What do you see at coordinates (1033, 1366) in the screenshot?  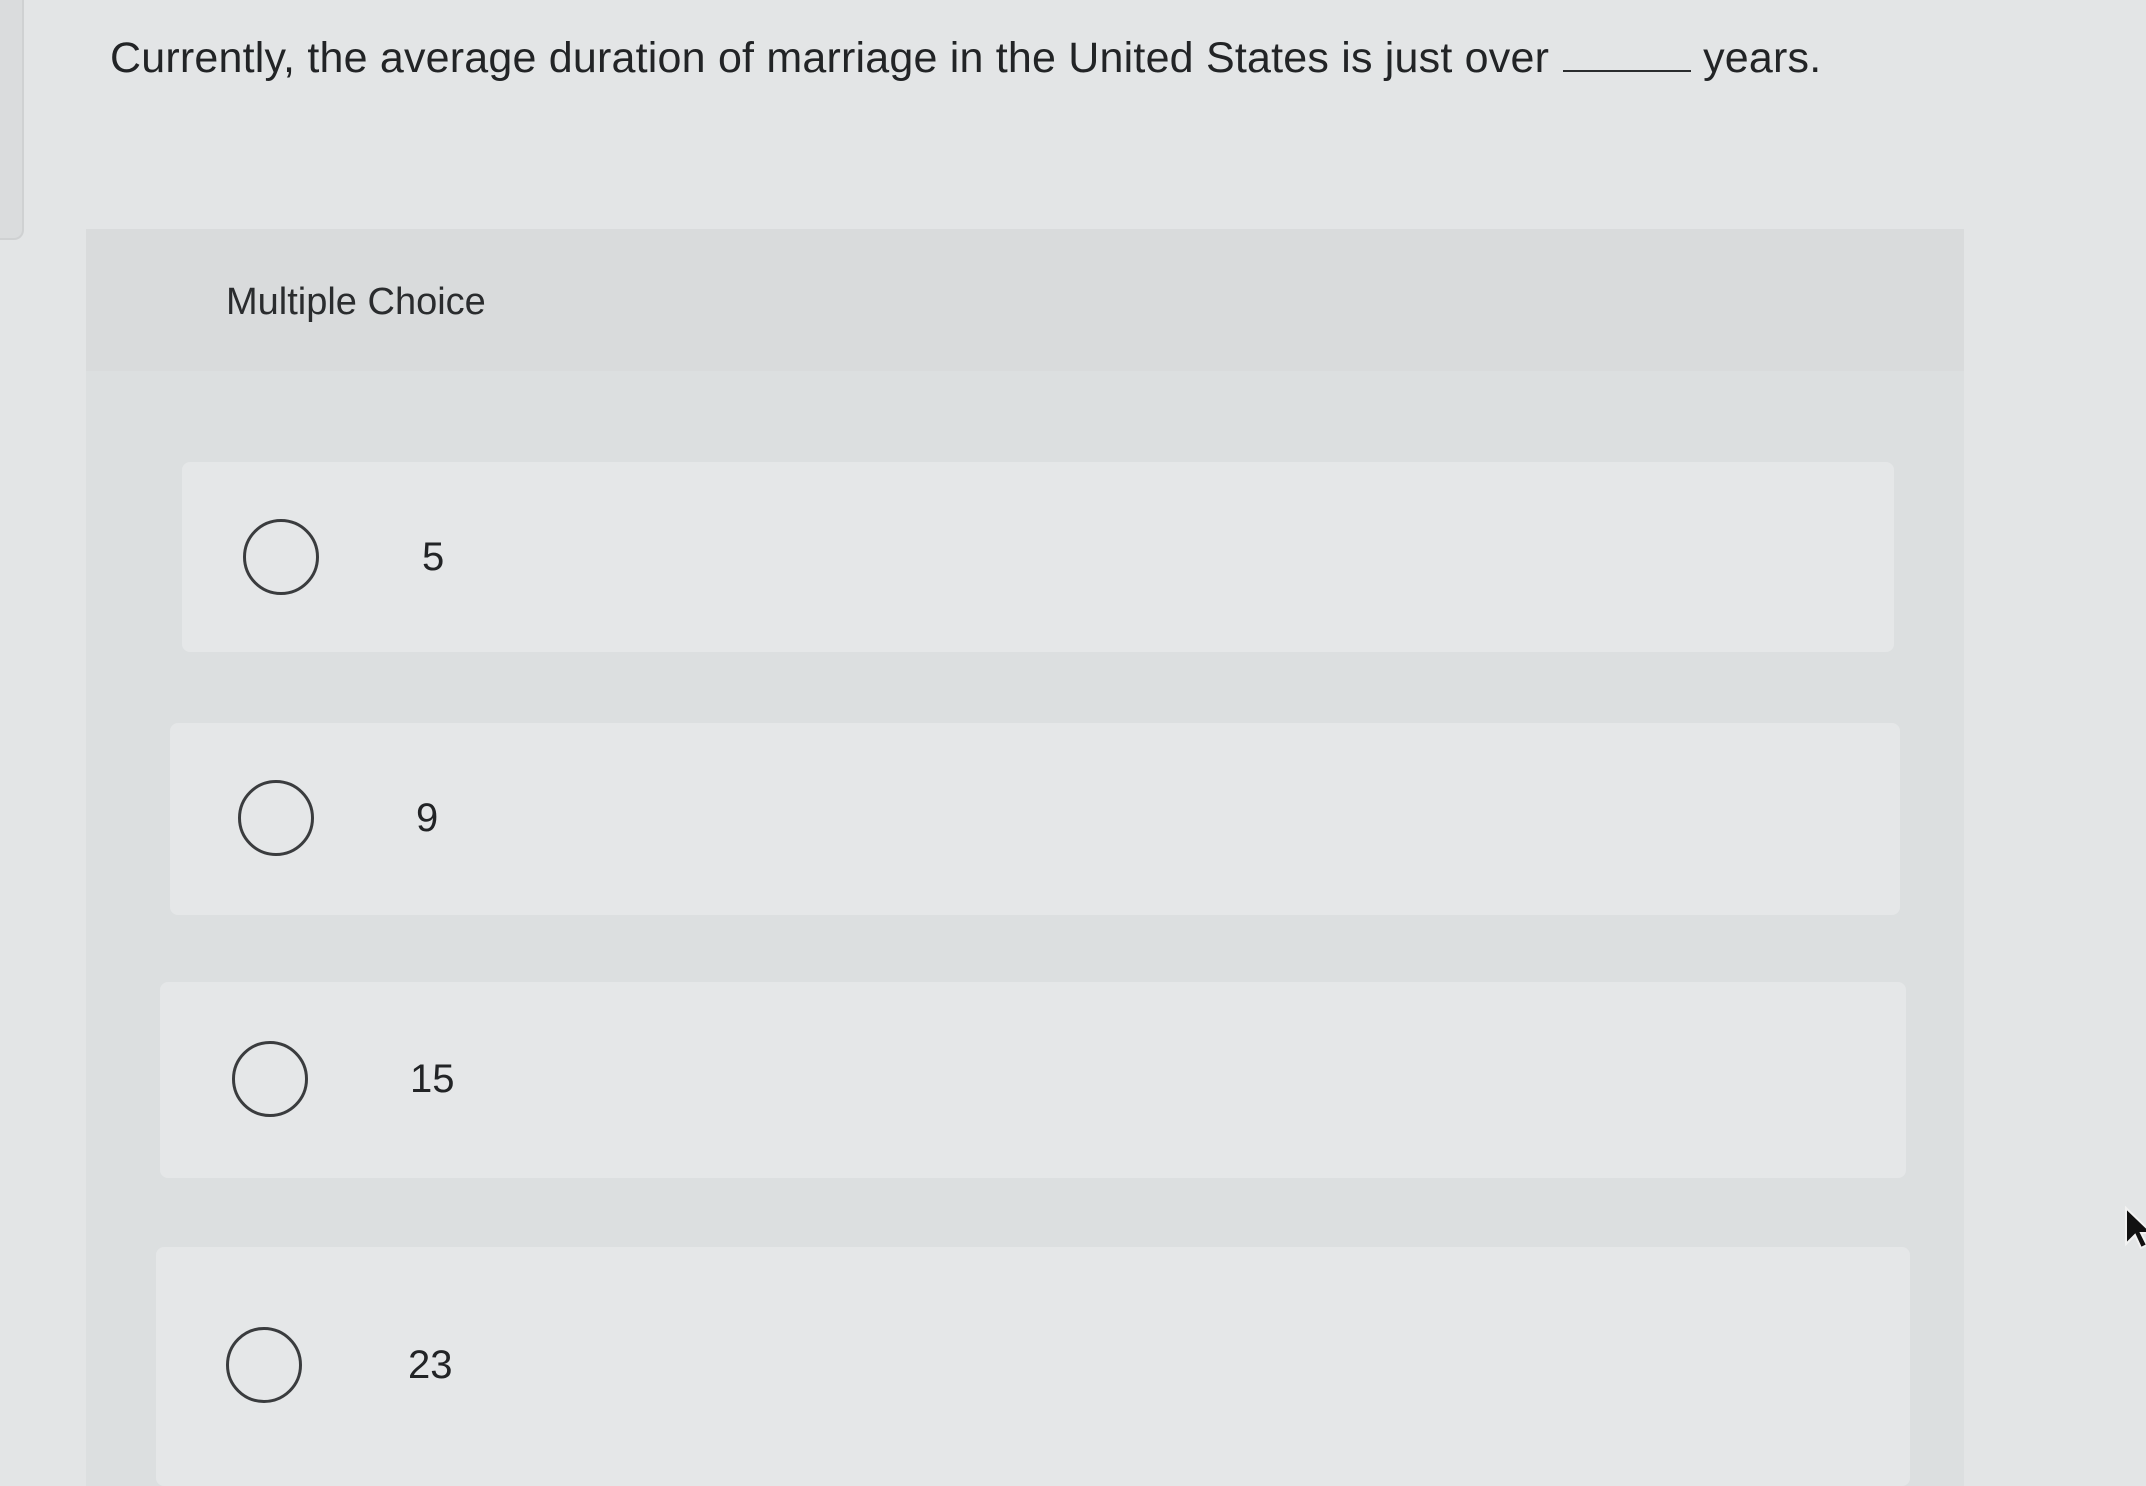 I see `choice-option-23: 23` at bounding box center [1033, 1366].